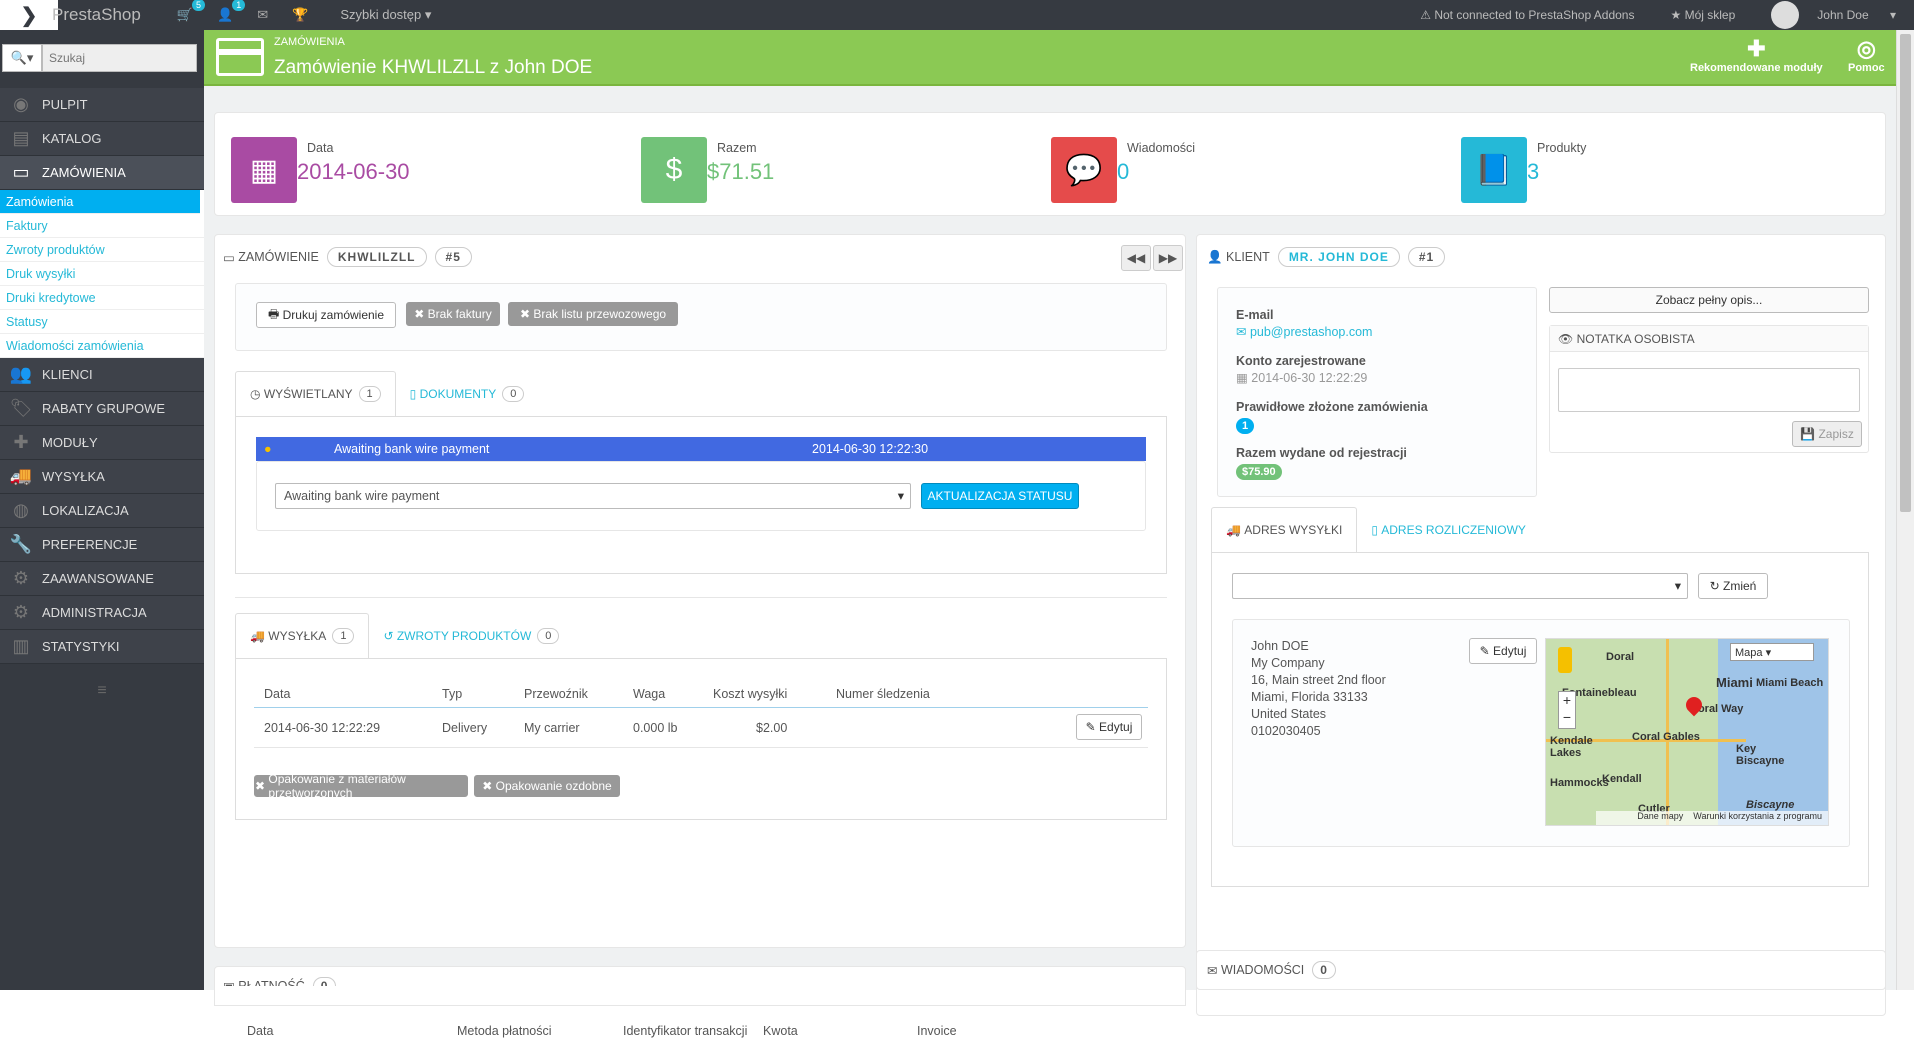 This screenshot has height=1038, width=1914. I want to click on submenu-item-statusy: Statusy, so click(102, 322).